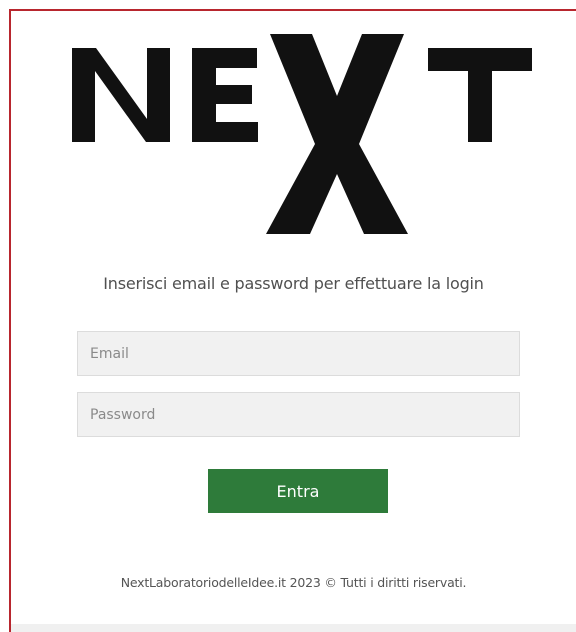  What do you see at coordinates (298, 353) in the screenshot?
I see `email-field` at bounding box center [298, 353].